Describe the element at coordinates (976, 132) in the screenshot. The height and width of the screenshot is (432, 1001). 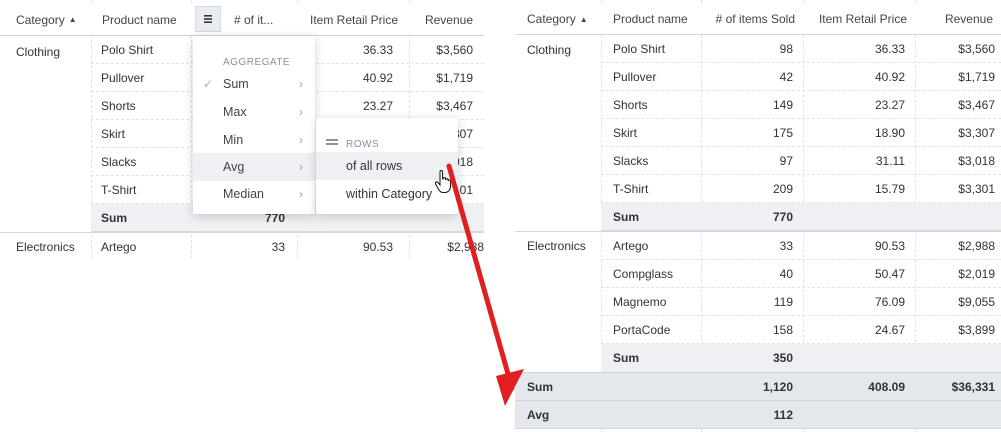
I see `revenue-cell: $3,307` at that location.